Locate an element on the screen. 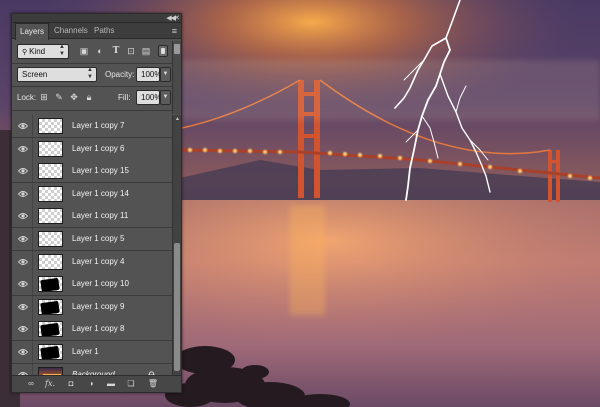  layer-row: Layer 1 copy 11 is located at coordinates (92, 217).